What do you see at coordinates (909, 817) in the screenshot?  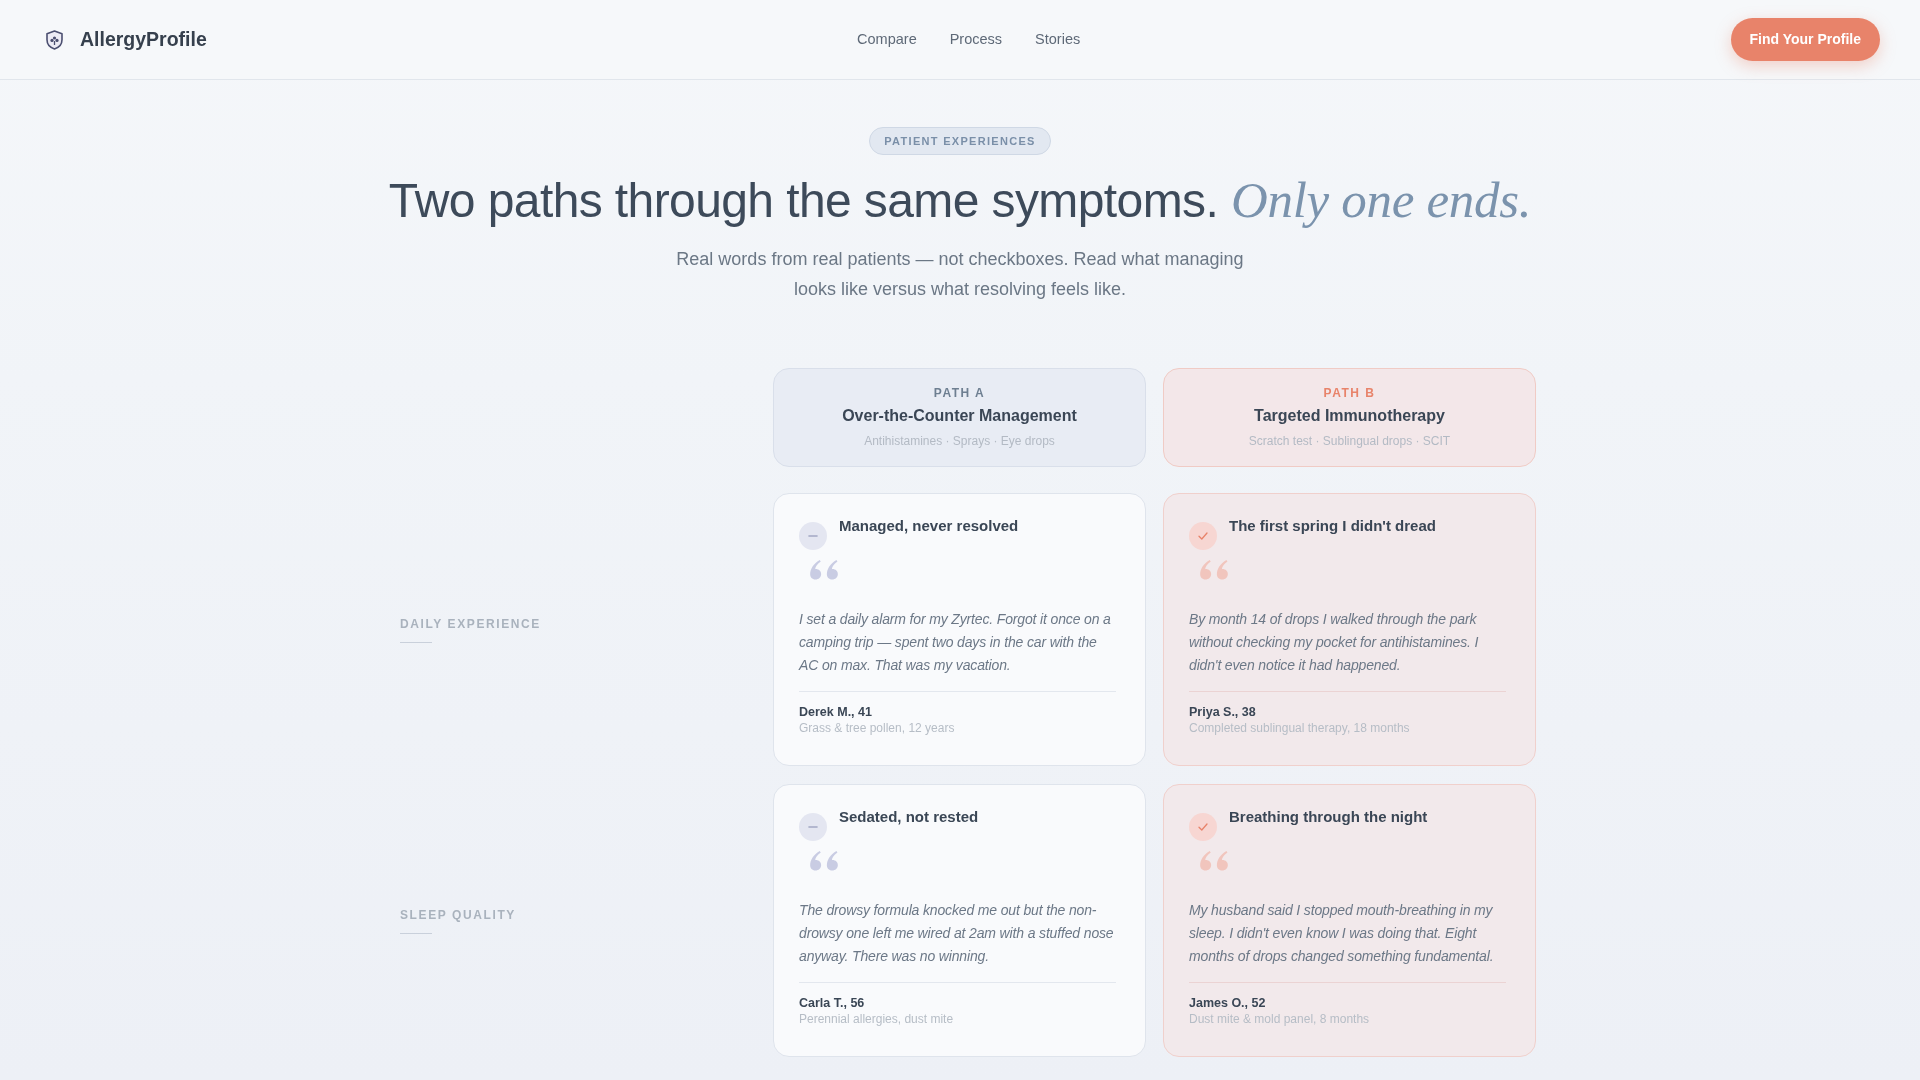 I see `testimonial-title: Sedated, not rested` at bounding box center [909, 817].